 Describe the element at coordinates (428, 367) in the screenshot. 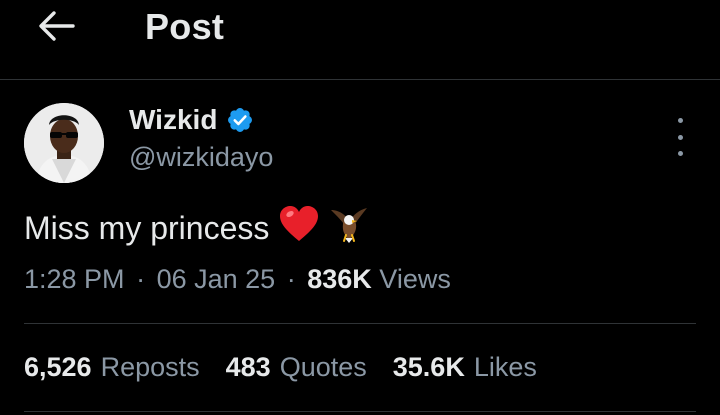

I see `likes-count: 35.6K` at that location.